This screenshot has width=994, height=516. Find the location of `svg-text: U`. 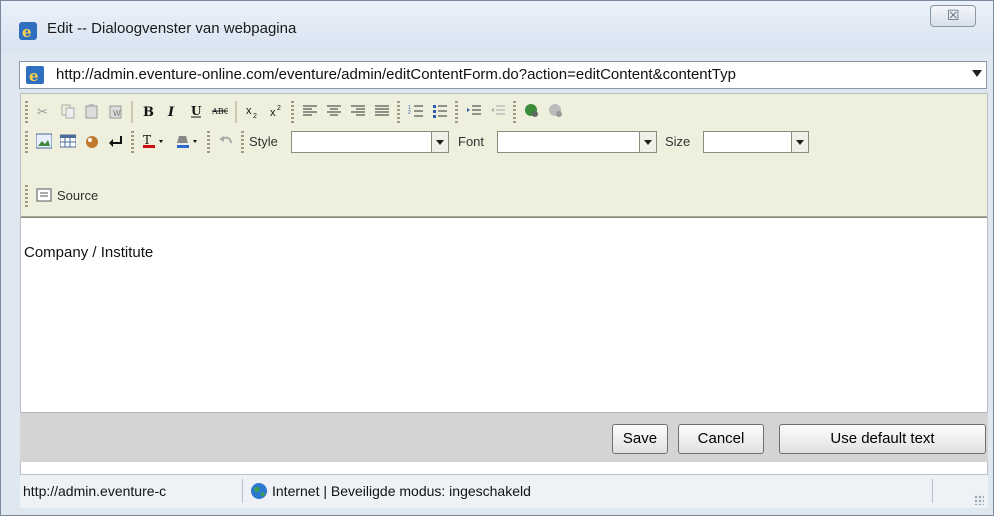

svg-text: U is located at coordinates (196, 111).